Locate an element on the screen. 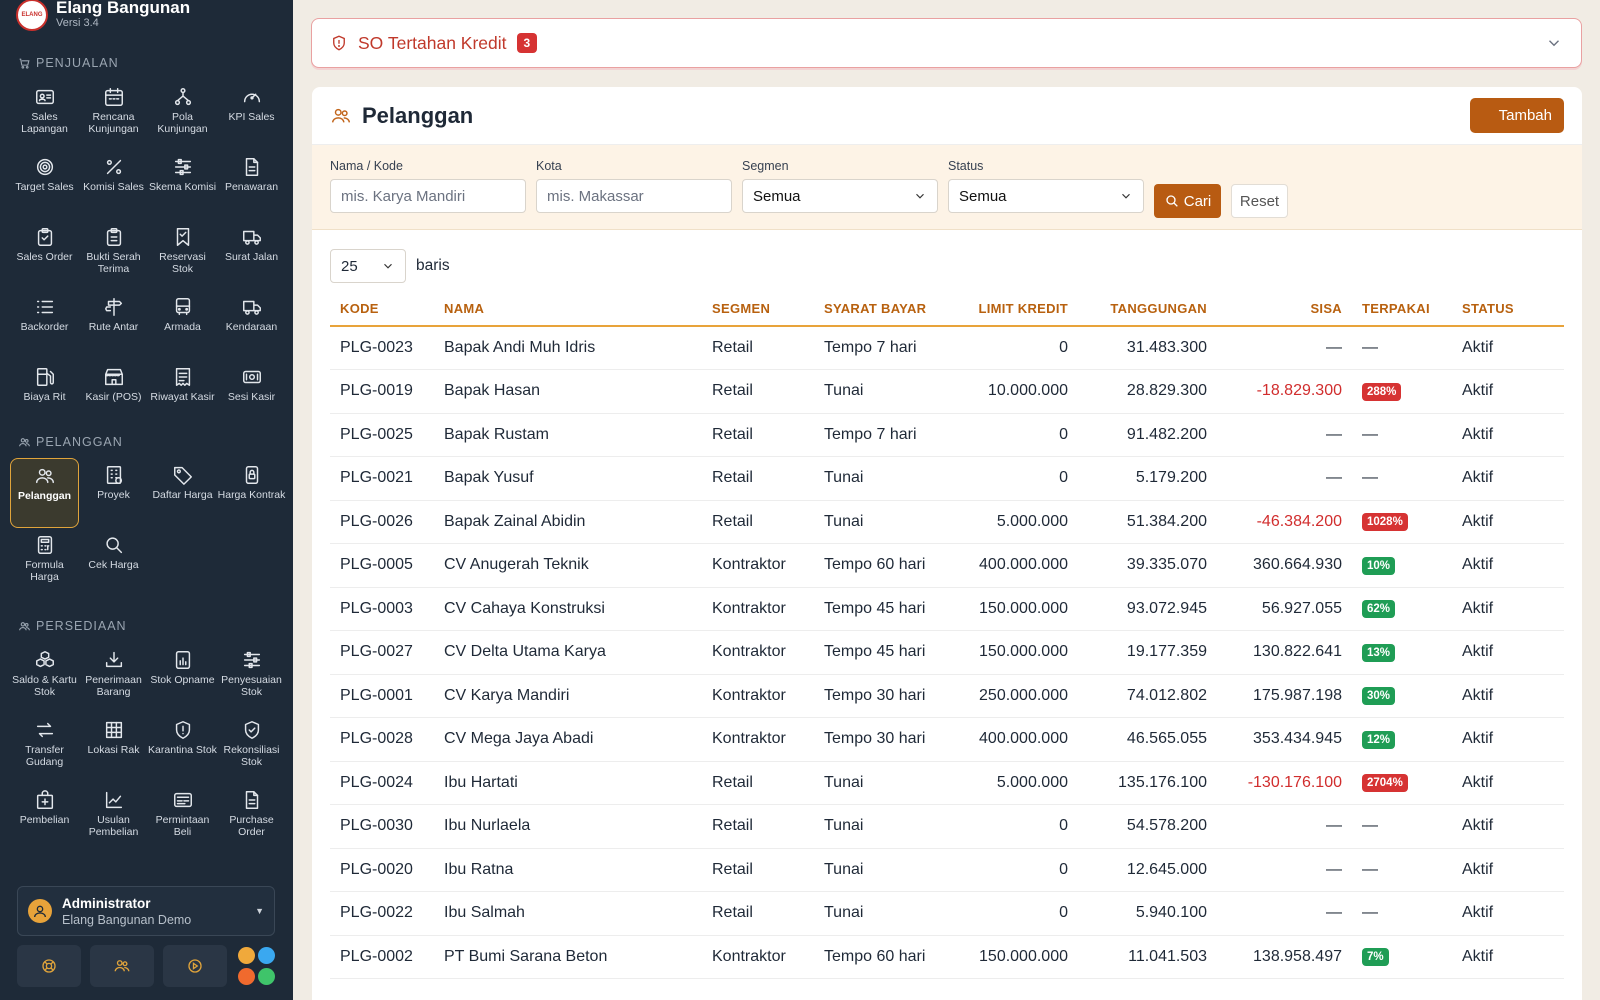 The width and height of the screenshot is (1600, 1000). sidebar-item-armada: Armada is located at coordinates (182, 325).